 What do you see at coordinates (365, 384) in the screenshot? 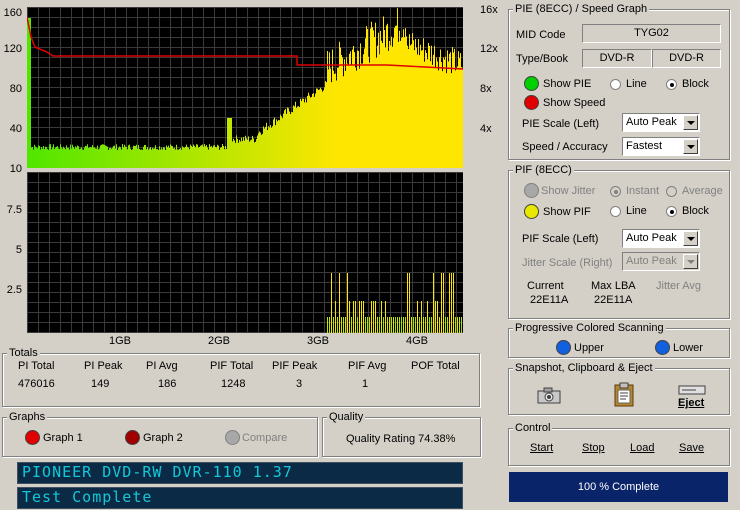
I see `totals-value: 1` at bounding box center [365, 384].